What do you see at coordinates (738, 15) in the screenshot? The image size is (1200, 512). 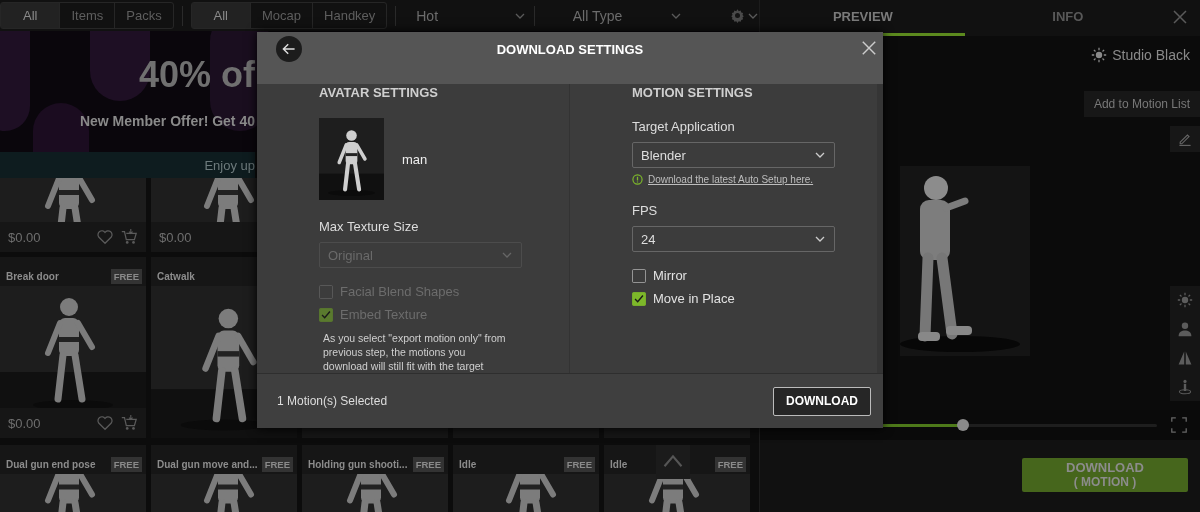 I see `settings-icon` at bounding box center [738, 15].